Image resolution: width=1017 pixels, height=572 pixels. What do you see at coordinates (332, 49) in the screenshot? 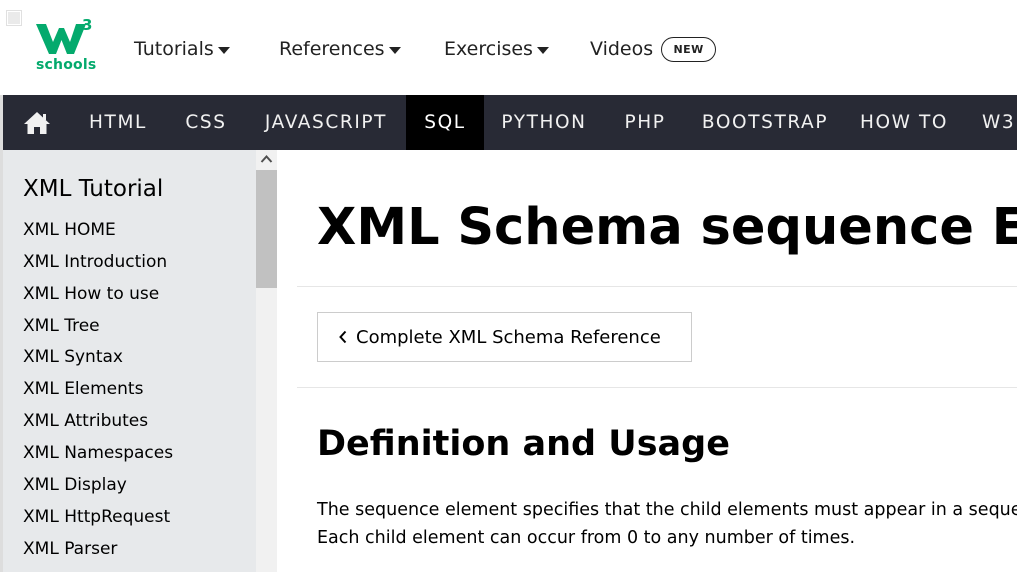
I see `topnav-references-label: References` at bounding box center [332, 49].